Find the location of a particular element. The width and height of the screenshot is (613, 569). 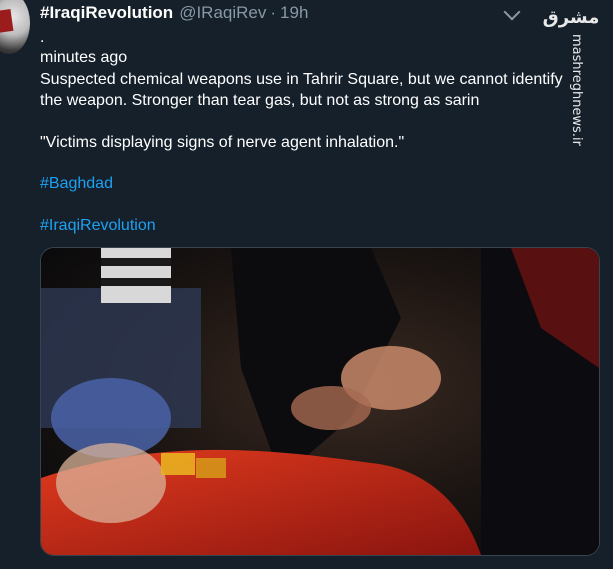

display-name: #IraqiRevolution is located at coordinates (106, 12).